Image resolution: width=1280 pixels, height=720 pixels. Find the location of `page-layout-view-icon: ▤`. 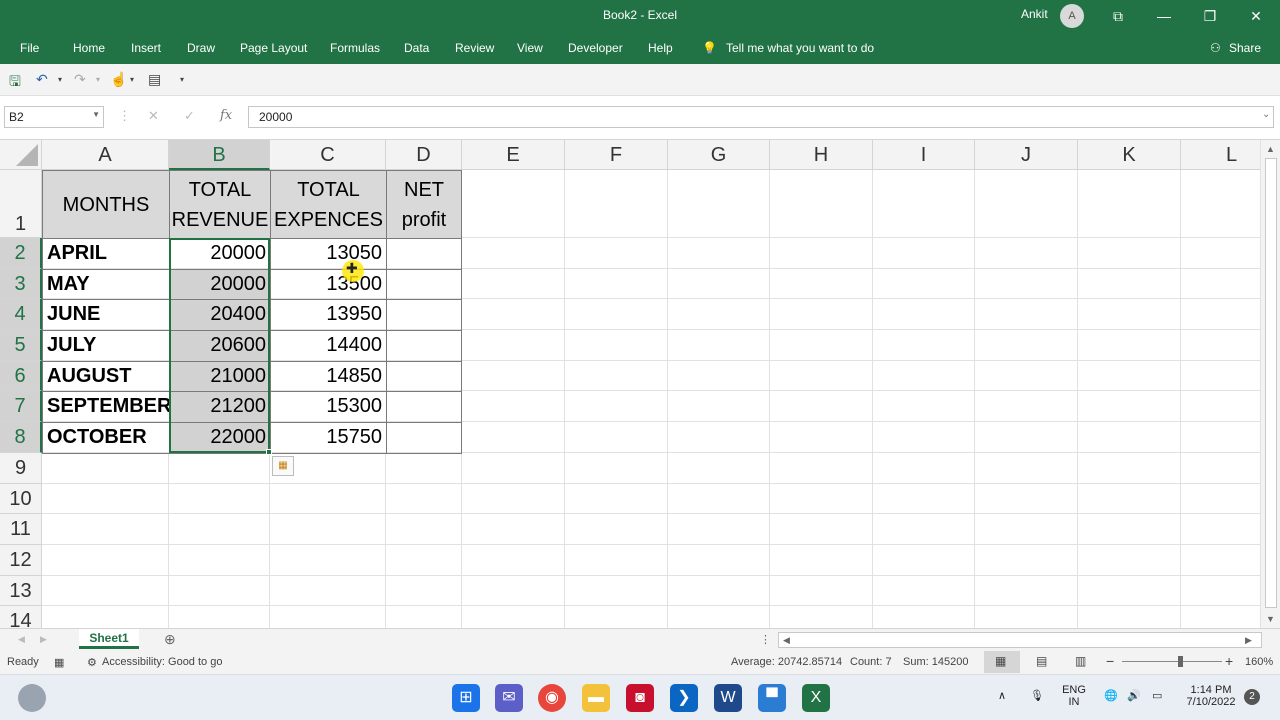

page-layout-view-icon: ▤ is located at coordinates (1041, 661).